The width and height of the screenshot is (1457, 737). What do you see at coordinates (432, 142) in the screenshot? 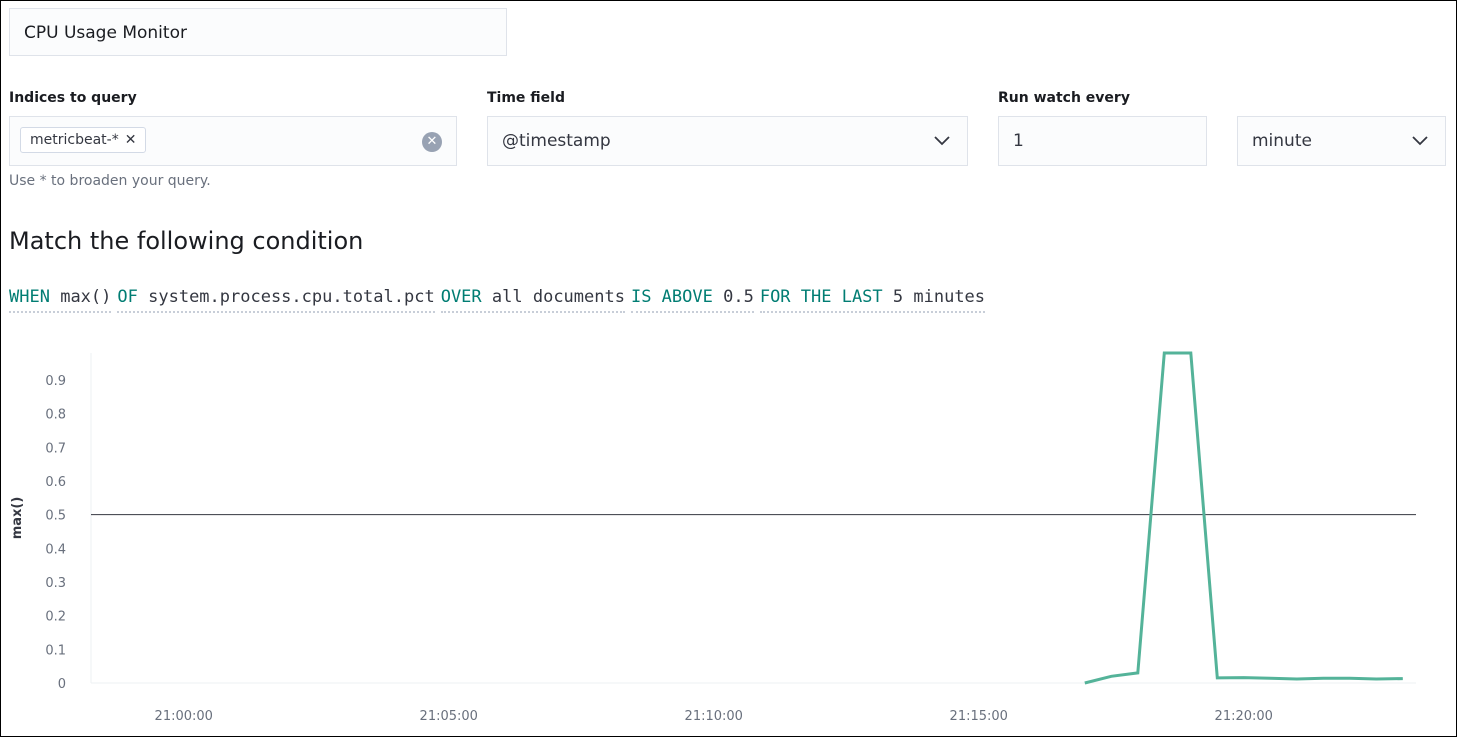
I see `clear-icon: ✕` at bounding box center [432, 142].